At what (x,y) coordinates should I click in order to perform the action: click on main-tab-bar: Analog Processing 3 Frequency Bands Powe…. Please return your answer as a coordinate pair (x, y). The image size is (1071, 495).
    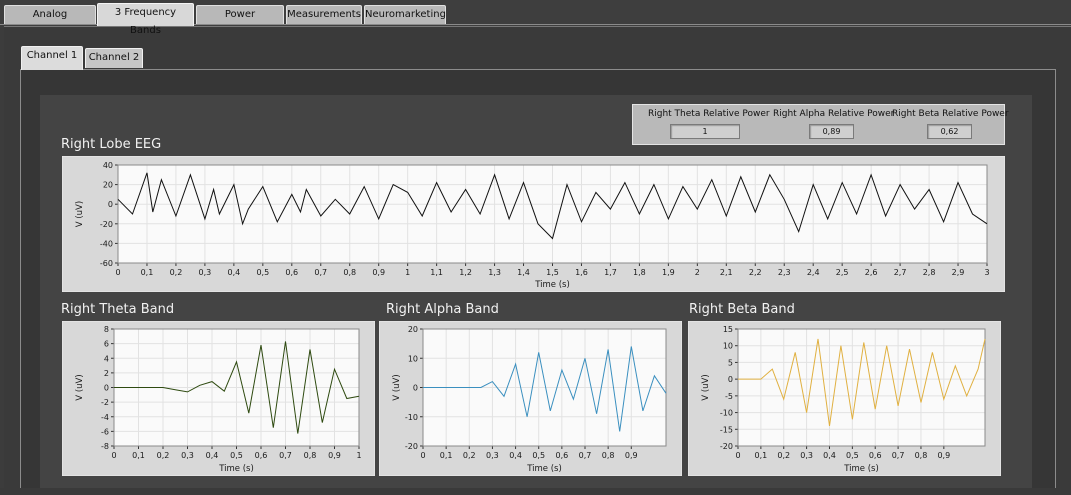
    Looking at the image, I should click on (535, 19).